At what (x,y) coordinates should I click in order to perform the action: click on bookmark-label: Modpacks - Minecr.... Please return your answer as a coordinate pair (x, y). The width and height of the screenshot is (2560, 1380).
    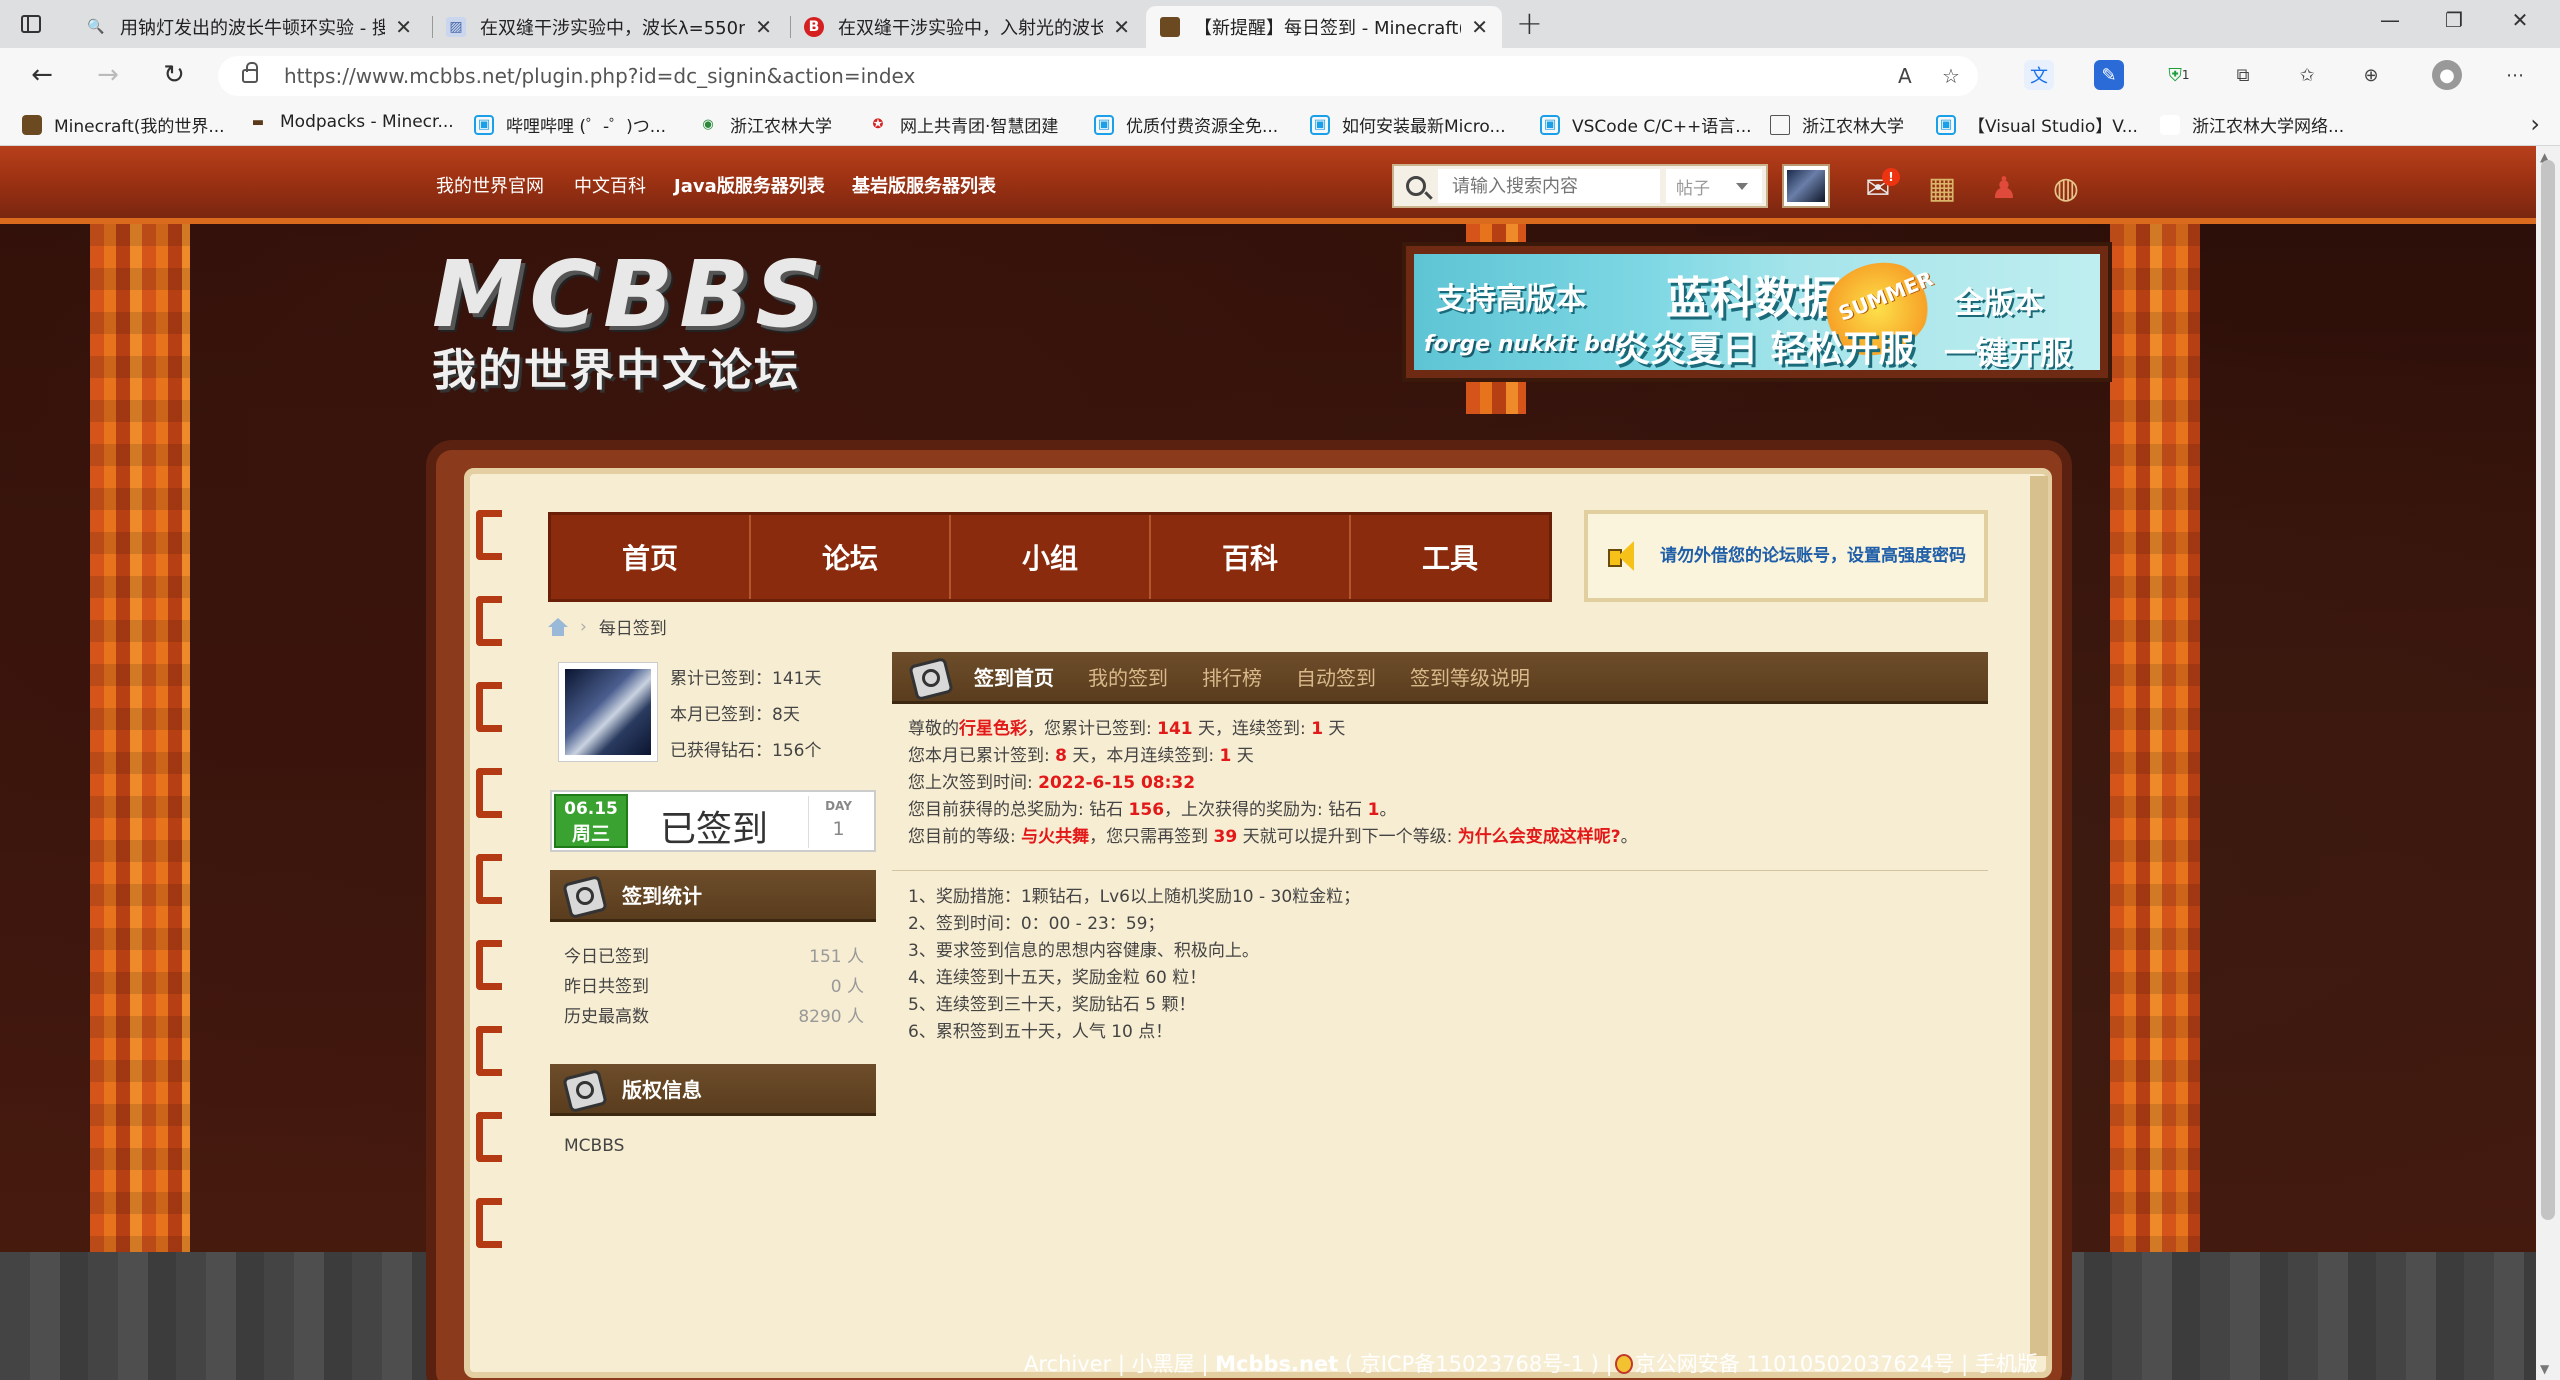
    Looking at the image, I should click on (367, 122).